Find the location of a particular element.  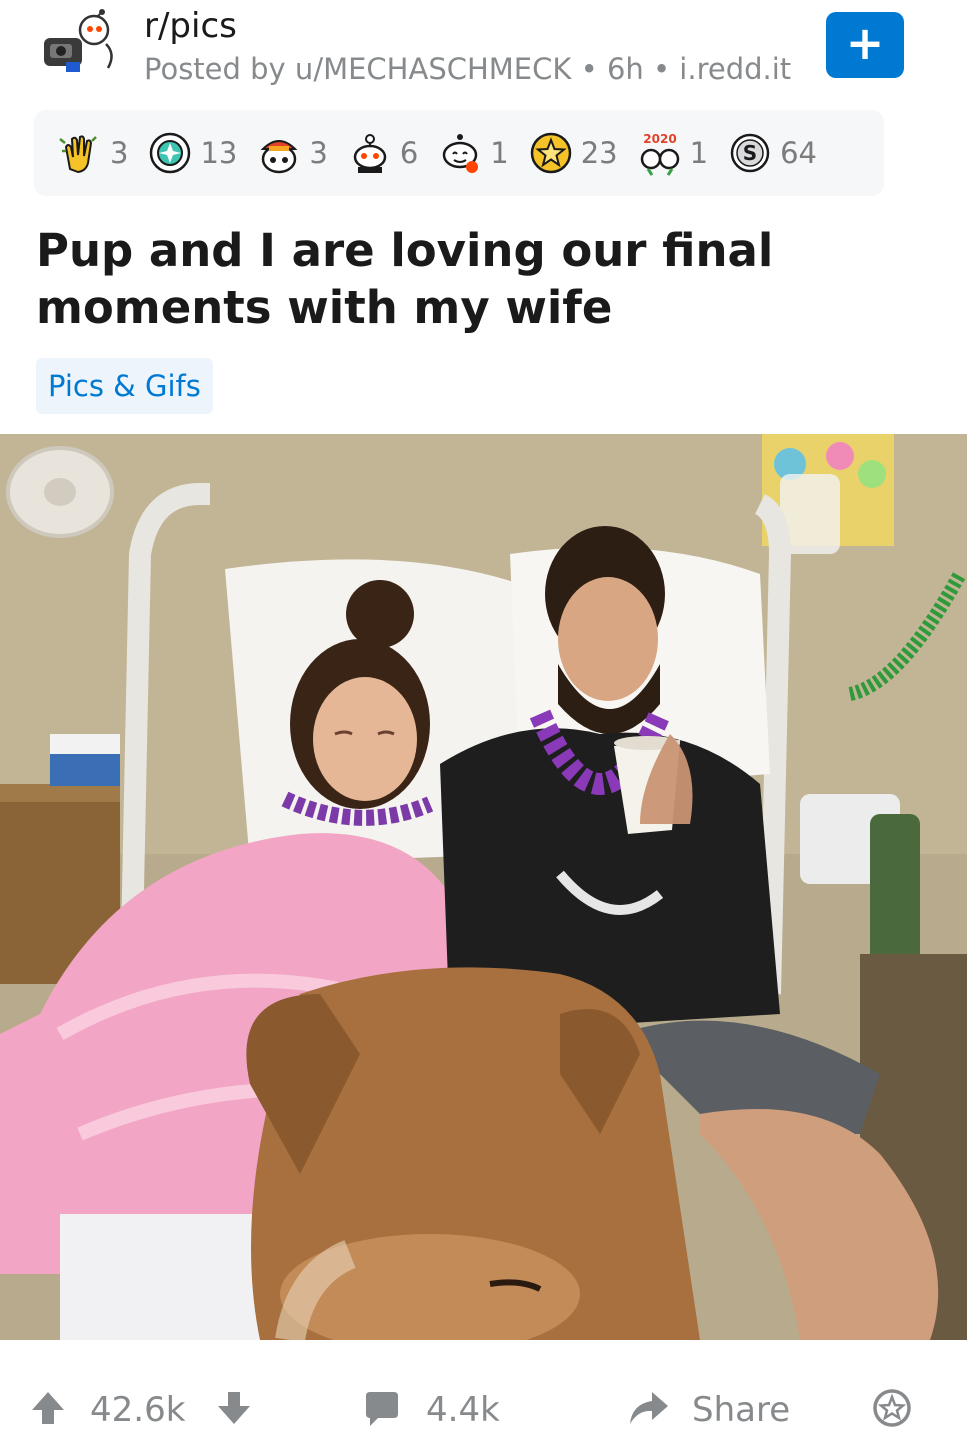

award-item: 1 is located at coordinates (472, 153).